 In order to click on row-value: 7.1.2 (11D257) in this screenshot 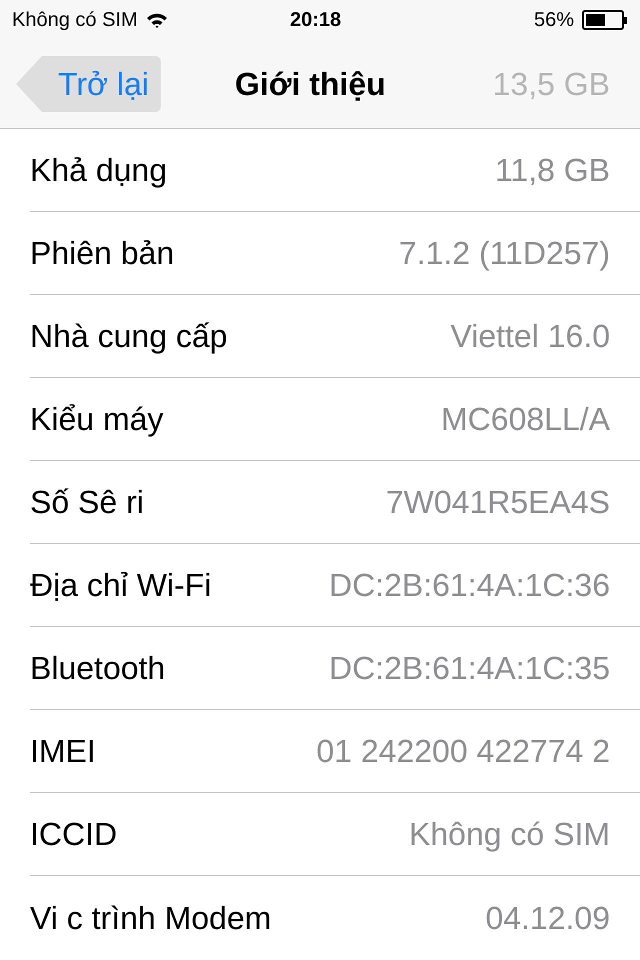, I will do `click(504, 253)`.